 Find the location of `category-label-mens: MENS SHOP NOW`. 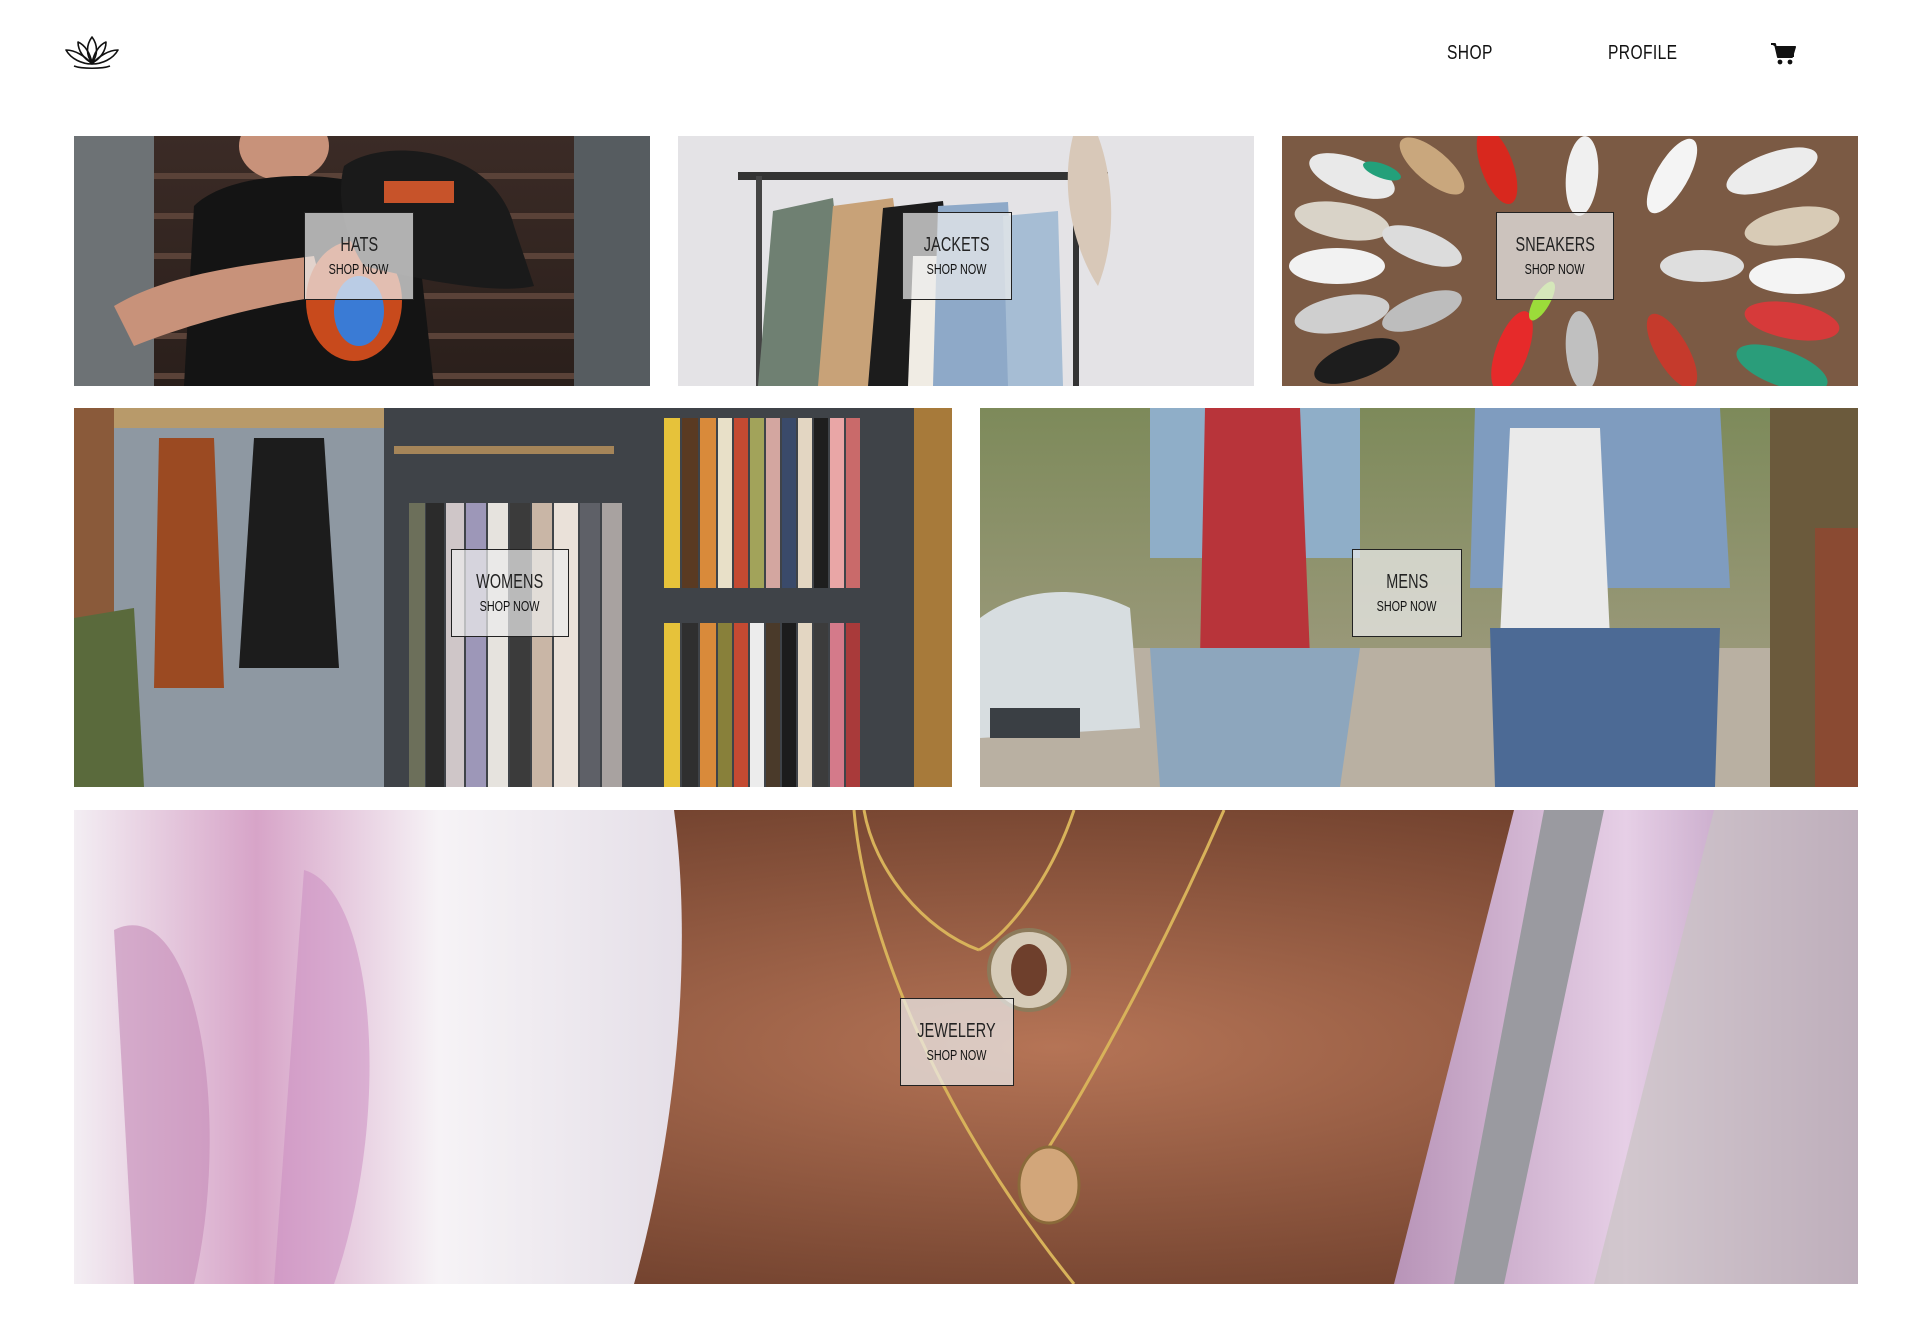

category-label-mens: MENS SHOP NOW is located at coordinates (1407, 593).